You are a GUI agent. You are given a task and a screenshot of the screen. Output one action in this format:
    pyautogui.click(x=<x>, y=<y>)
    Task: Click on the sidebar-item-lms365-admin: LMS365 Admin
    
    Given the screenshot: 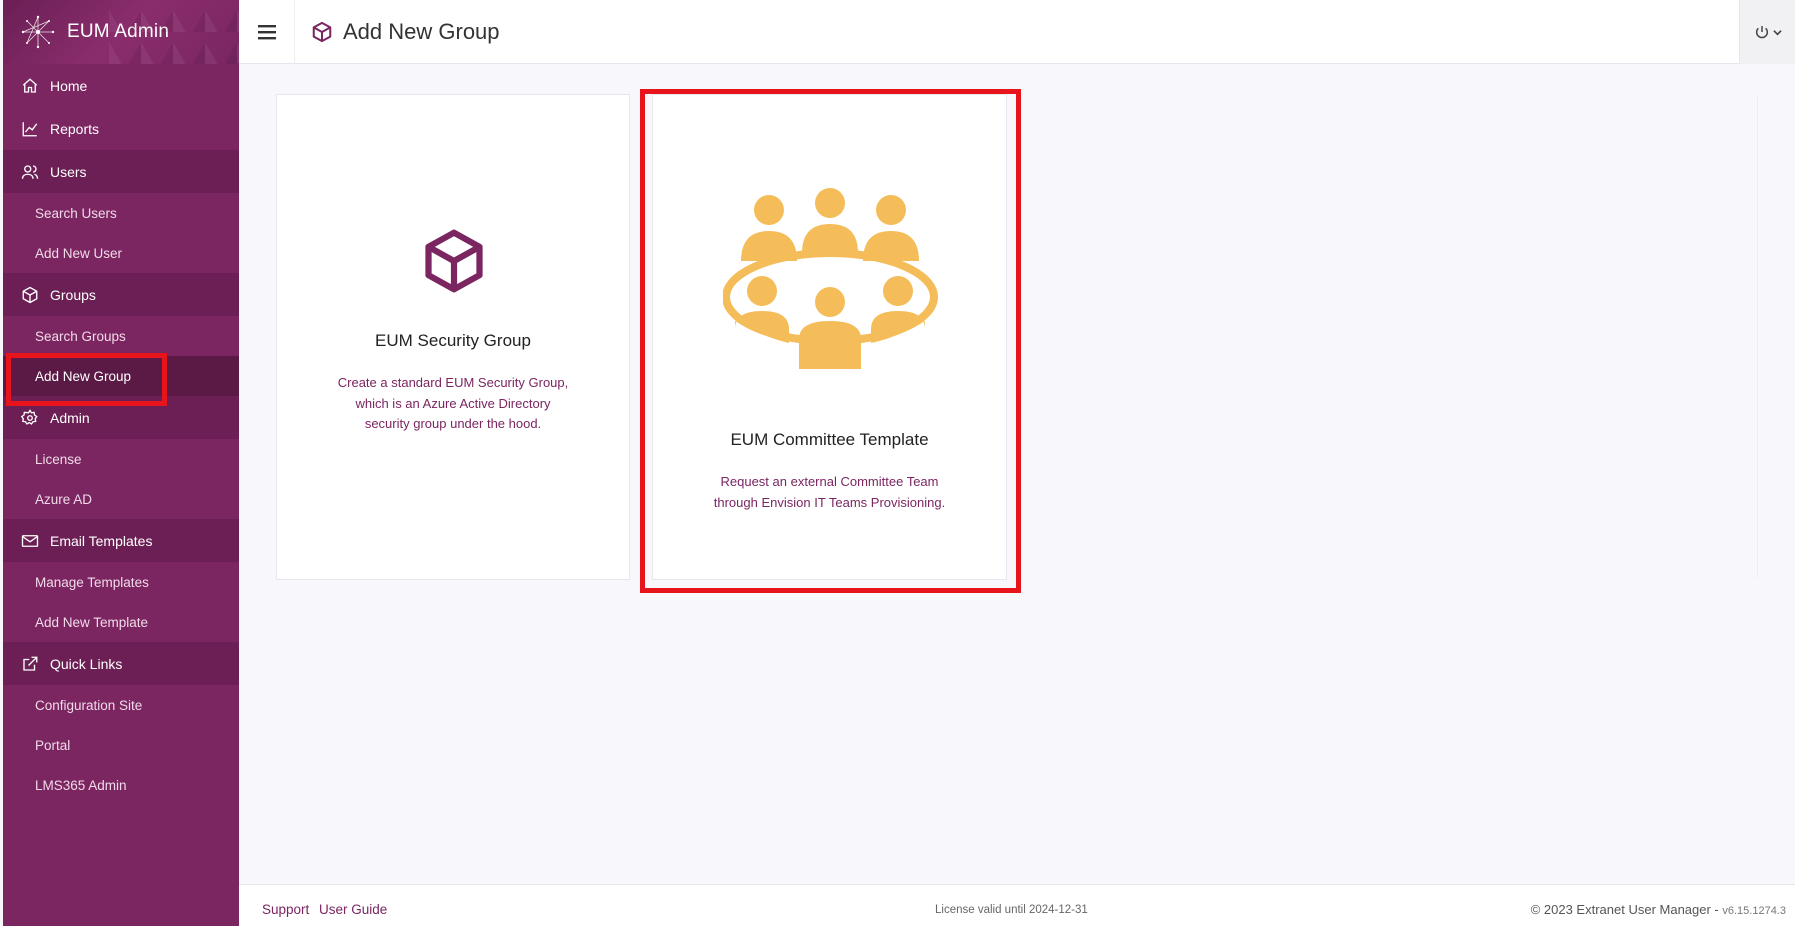 What is the action you would take?
    pyautogui.click(x=121, y=785)
    